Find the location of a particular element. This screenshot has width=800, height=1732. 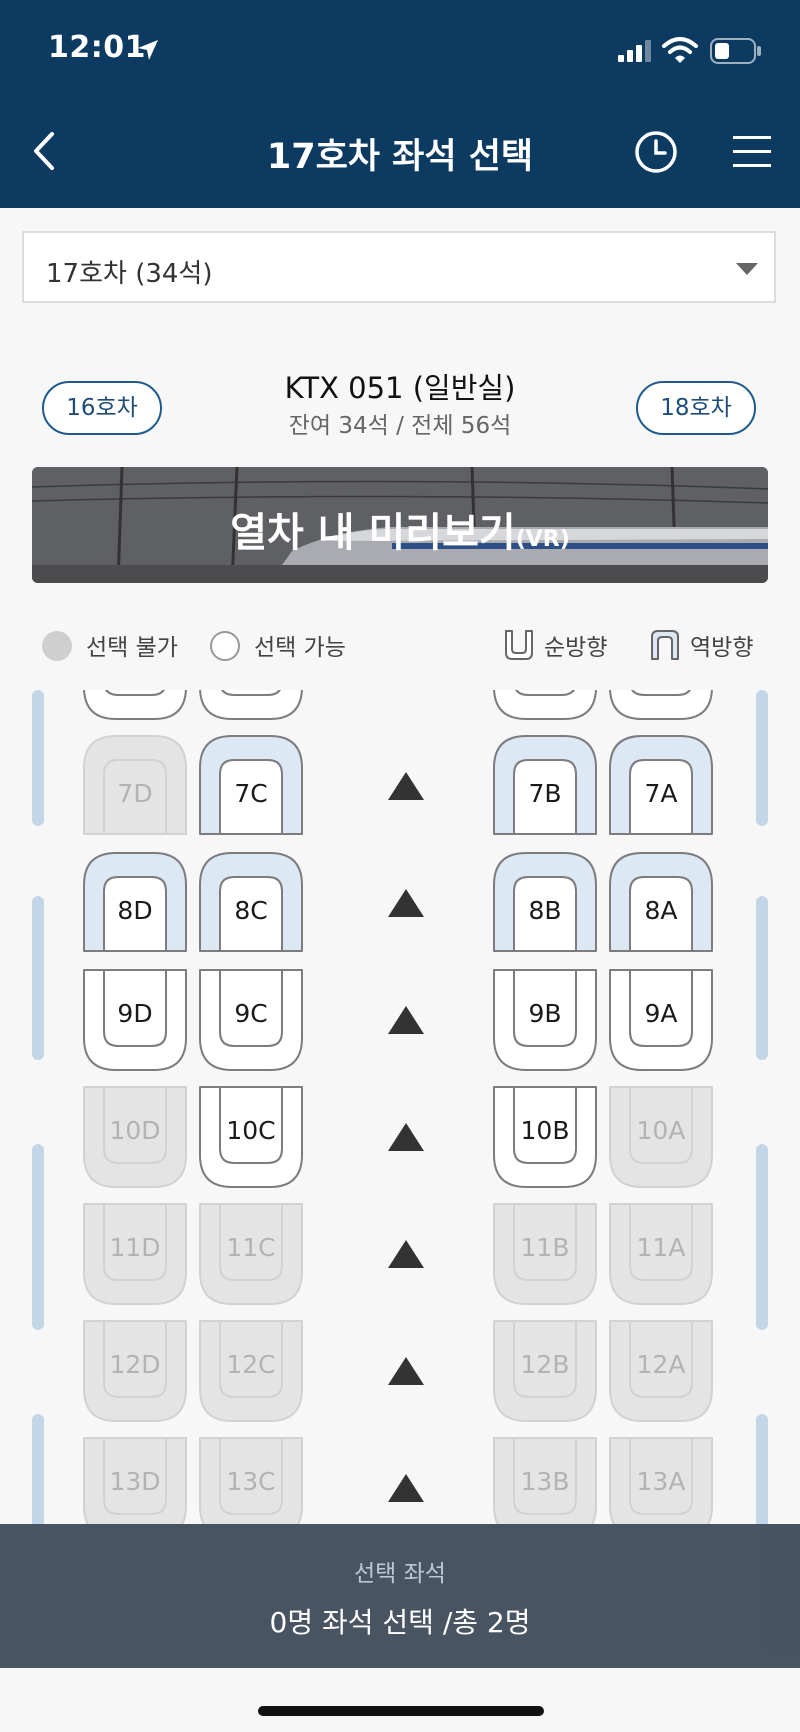

seat-12D: 12D is located at coordinates (135, 1371).